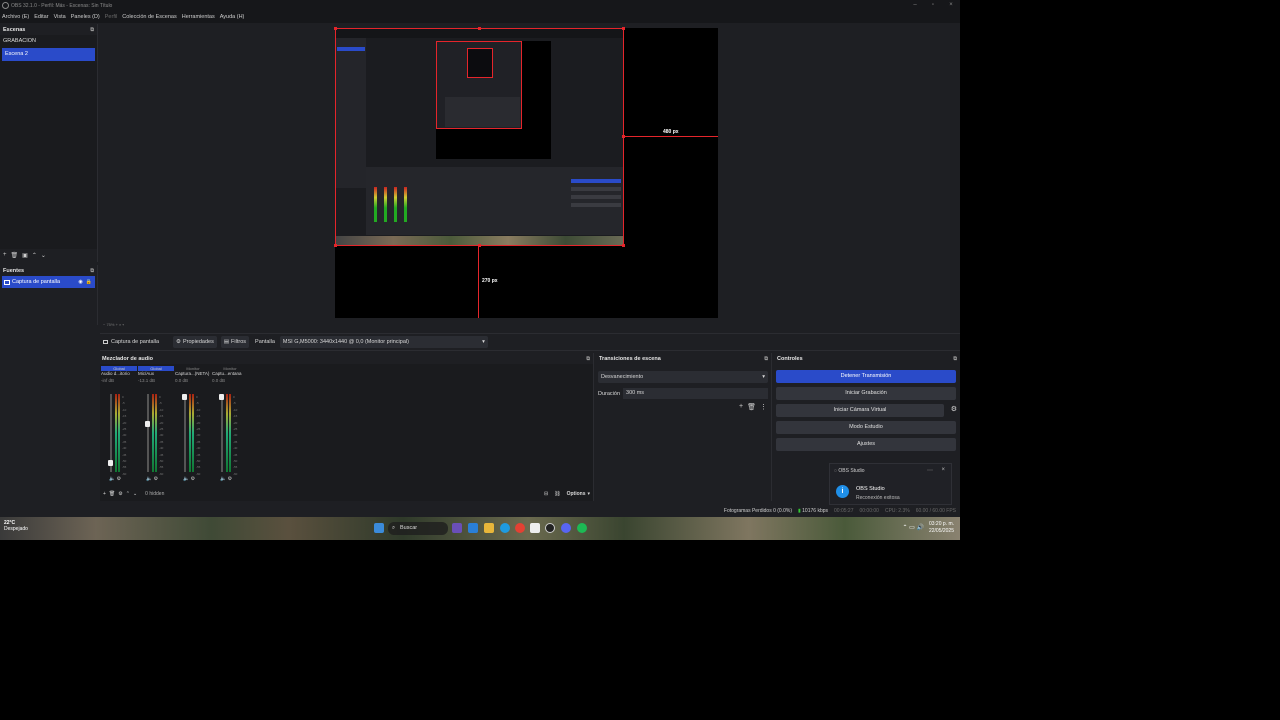  What do you see at coordinates (85, 17) in the screenshot?
I see `menu-docks: Paneles (D)` at bounding box center [85, 17].